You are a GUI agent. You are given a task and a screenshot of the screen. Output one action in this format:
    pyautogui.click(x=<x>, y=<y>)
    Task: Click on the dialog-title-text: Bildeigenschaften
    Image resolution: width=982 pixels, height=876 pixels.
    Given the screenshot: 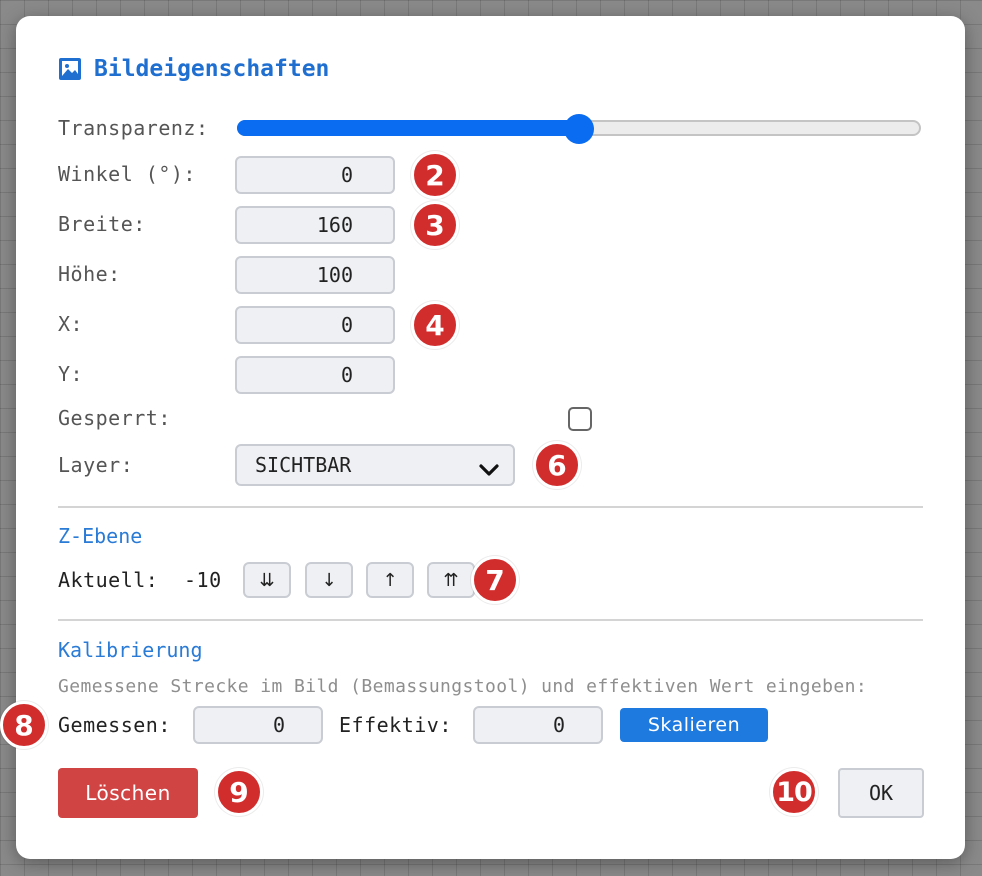 What is the action you would take?
    pyautogui.click(x=212, y=69)
    